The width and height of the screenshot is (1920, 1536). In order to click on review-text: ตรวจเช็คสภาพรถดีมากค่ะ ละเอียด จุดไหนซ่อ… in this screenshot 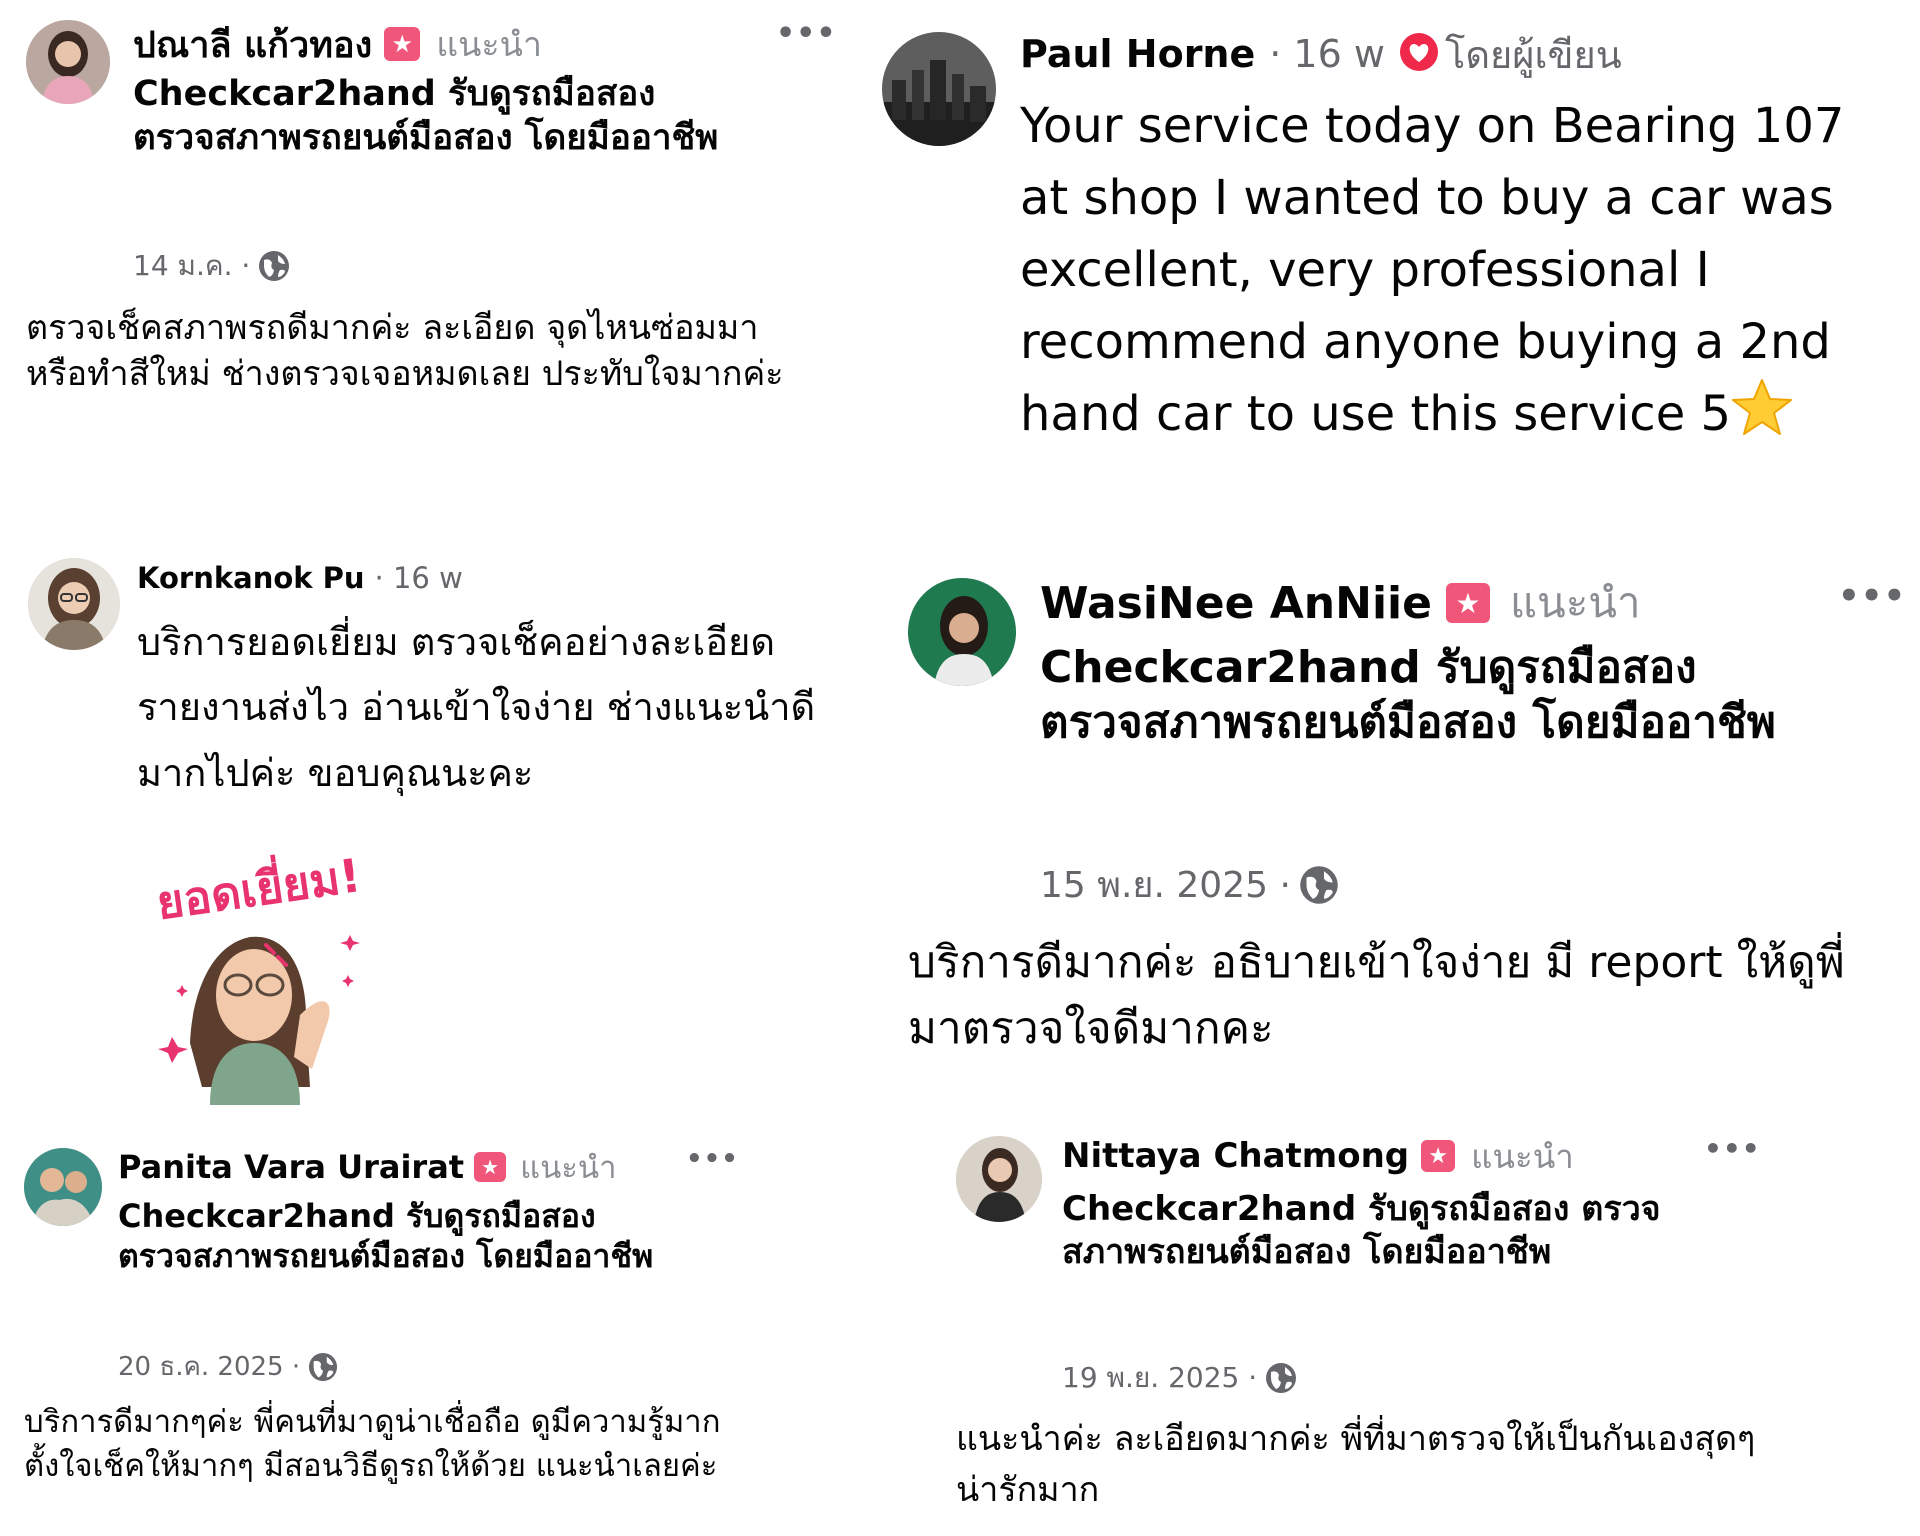, I will do `click(405, 351)`.